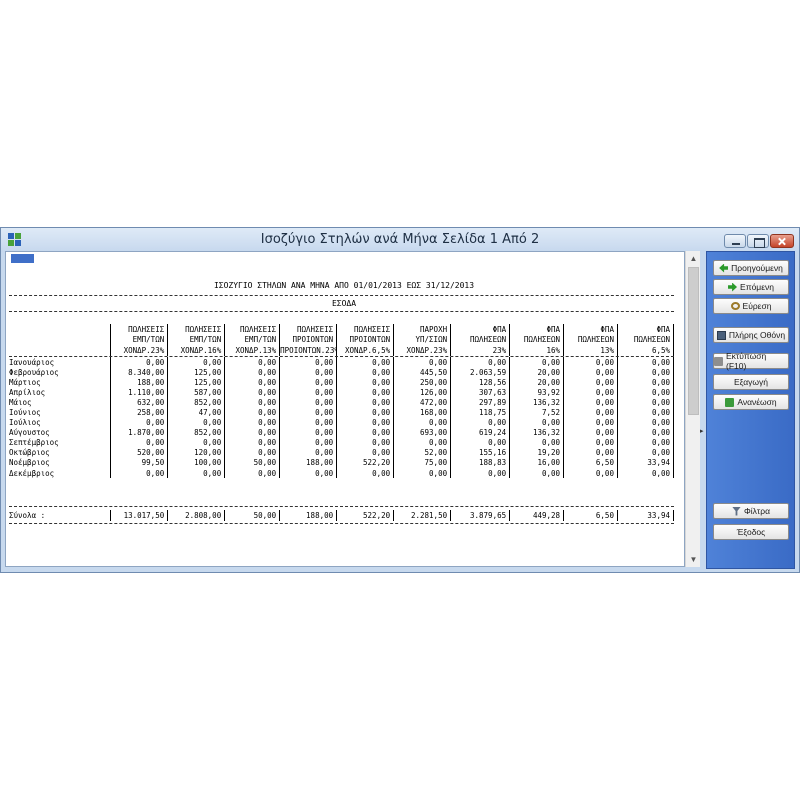  I want to click on table-cell: 522,20, so click(365, 463).